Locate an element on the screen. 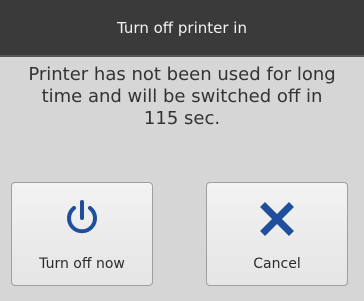  cancel-label: Cancel is located at coordinates (277, 264).